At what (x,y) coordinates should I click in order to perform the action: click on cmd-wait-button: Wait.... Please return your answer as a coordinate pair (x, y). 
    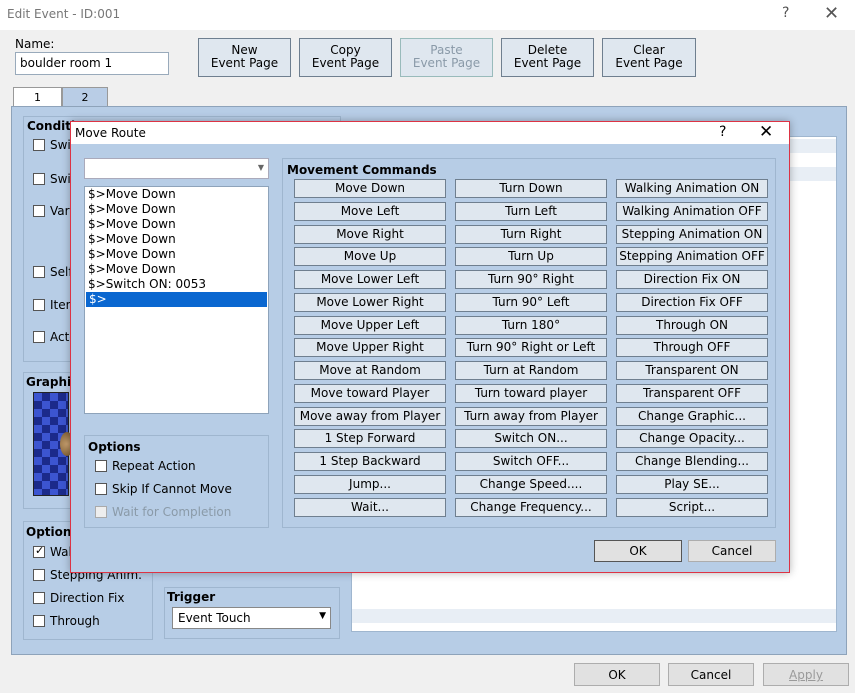
    Looking at the image, I should click on (370, 507).